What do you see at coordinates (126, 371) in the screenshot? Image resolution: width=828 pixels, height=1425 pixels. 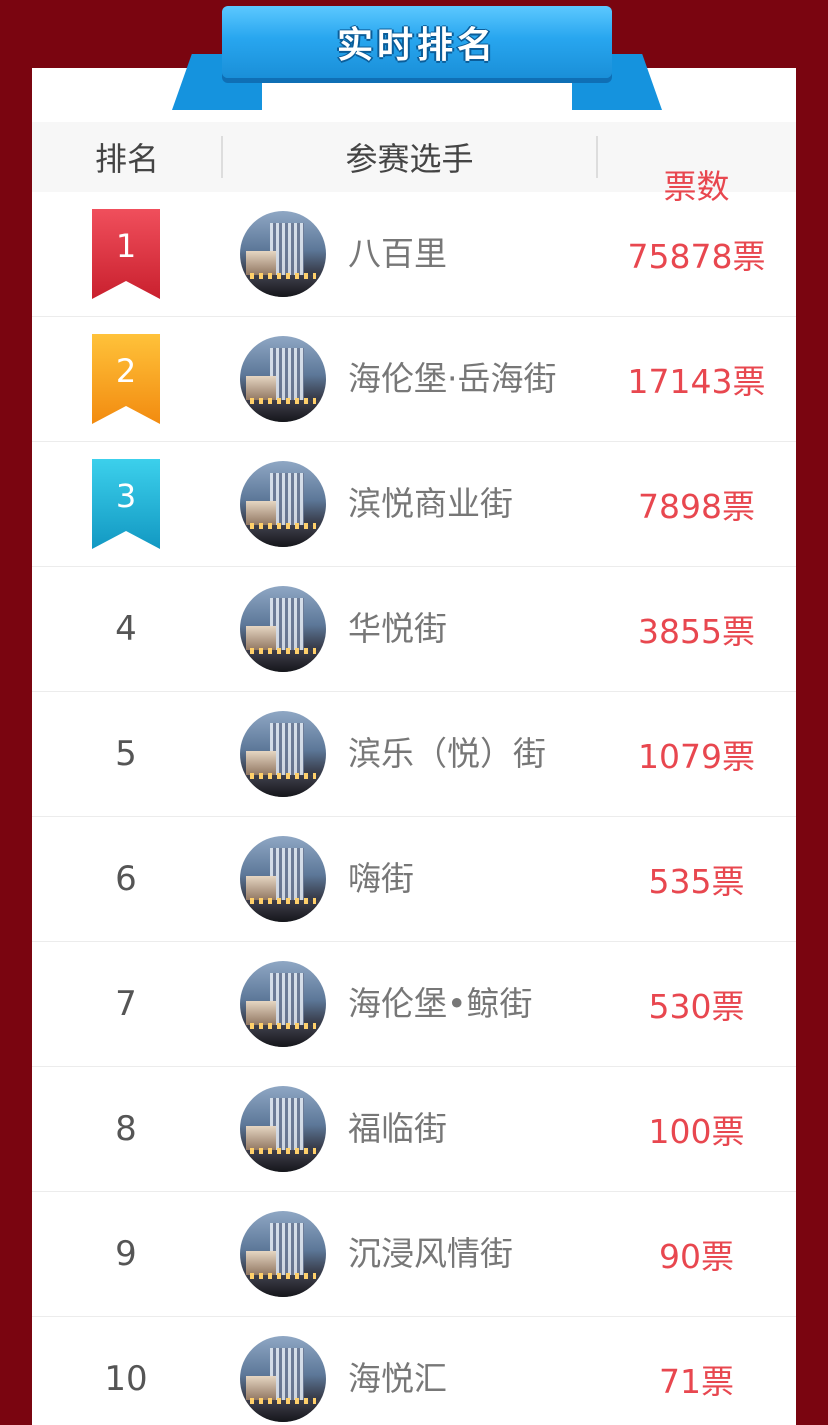 I see `rank-number: 2` at bounding box center [126, 371].